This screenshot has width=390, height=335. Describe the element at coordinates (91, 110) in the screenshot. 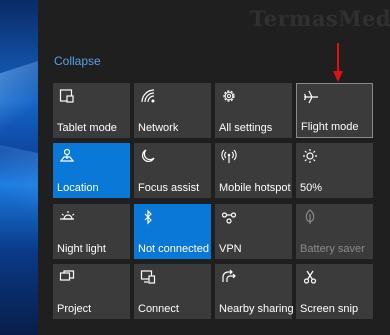

I see `tile-tablet-mode: Tablet mode` at that location.